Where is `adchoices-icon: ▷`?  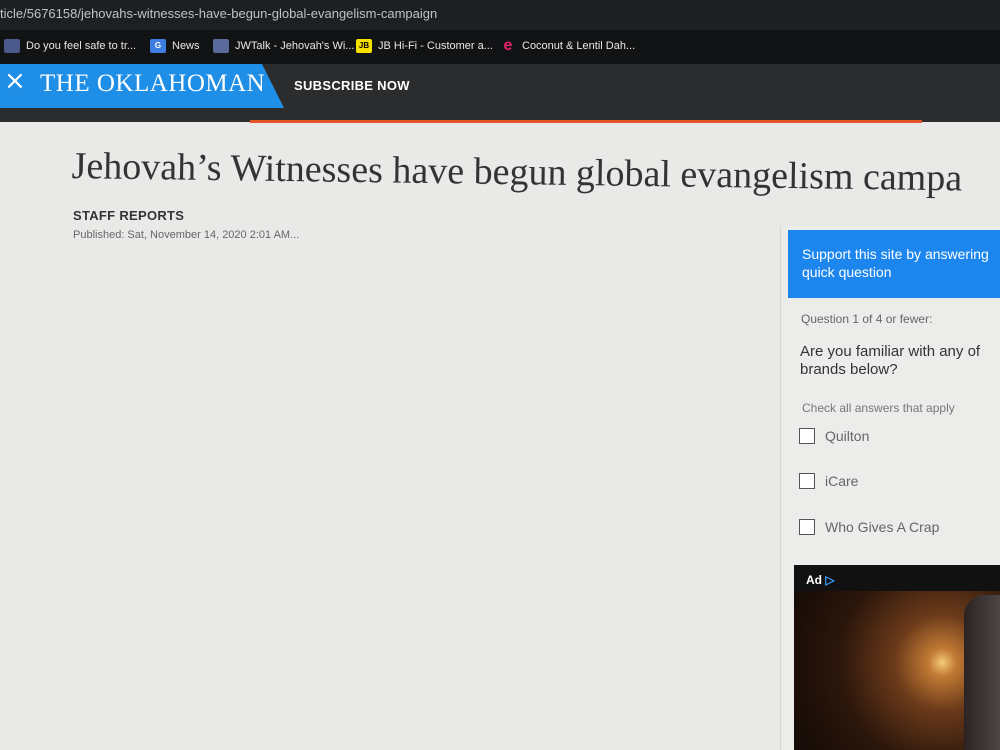
adchoices-icon: ▷ is located at coordinates (829, 580).